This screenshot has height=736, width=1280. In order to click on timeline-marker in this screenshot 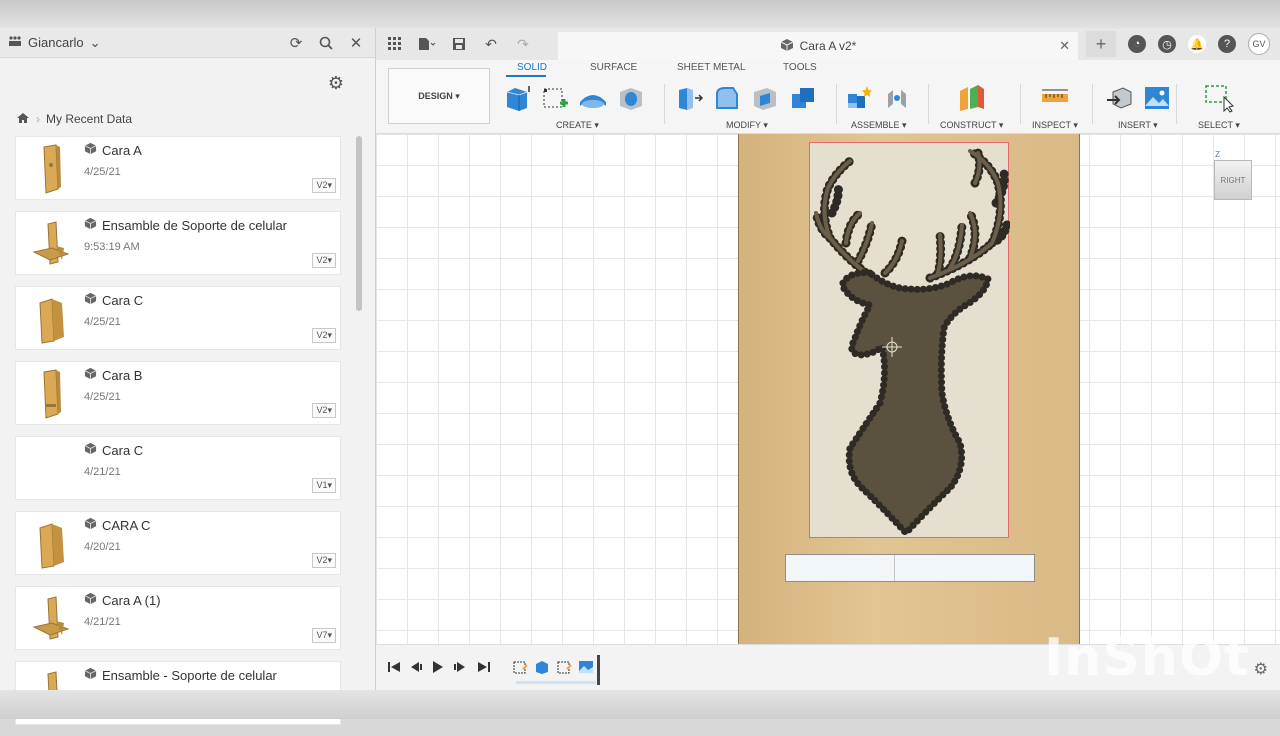, I will do `click(598, 670)`.